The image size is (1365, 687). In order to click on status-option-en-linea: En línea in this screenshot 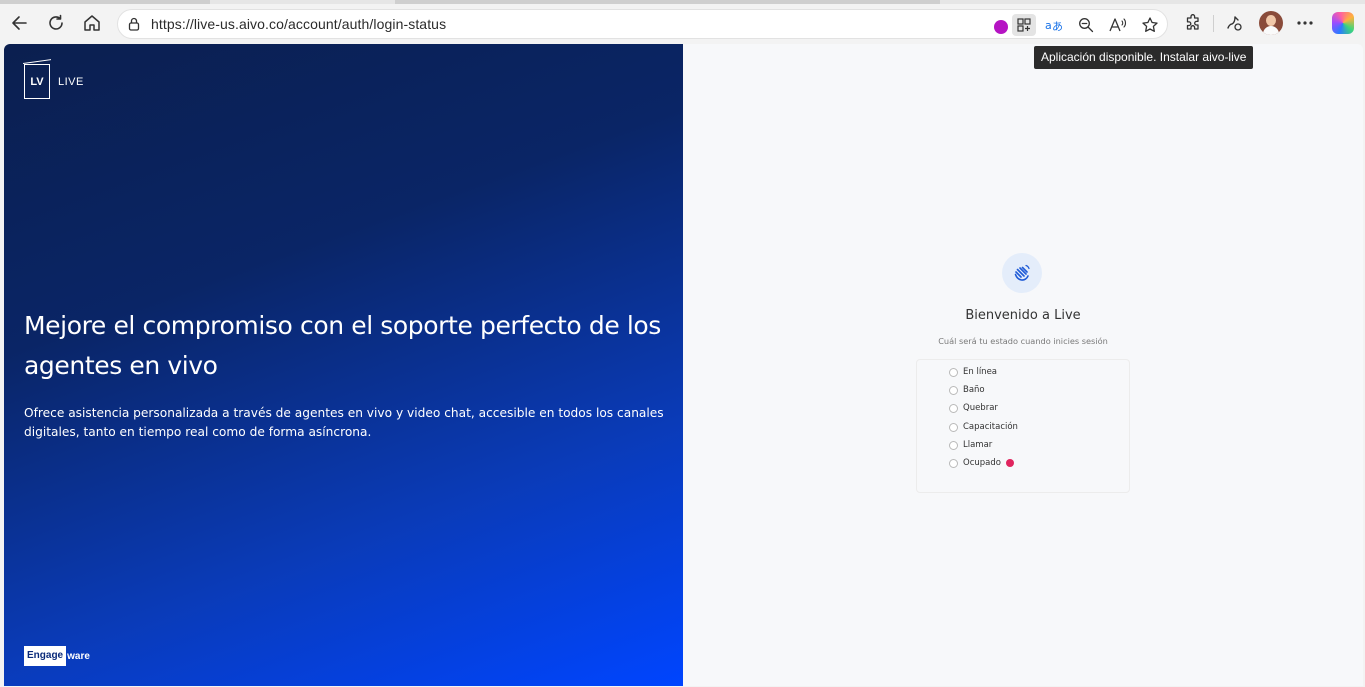, I will do `click(973, 372)`.